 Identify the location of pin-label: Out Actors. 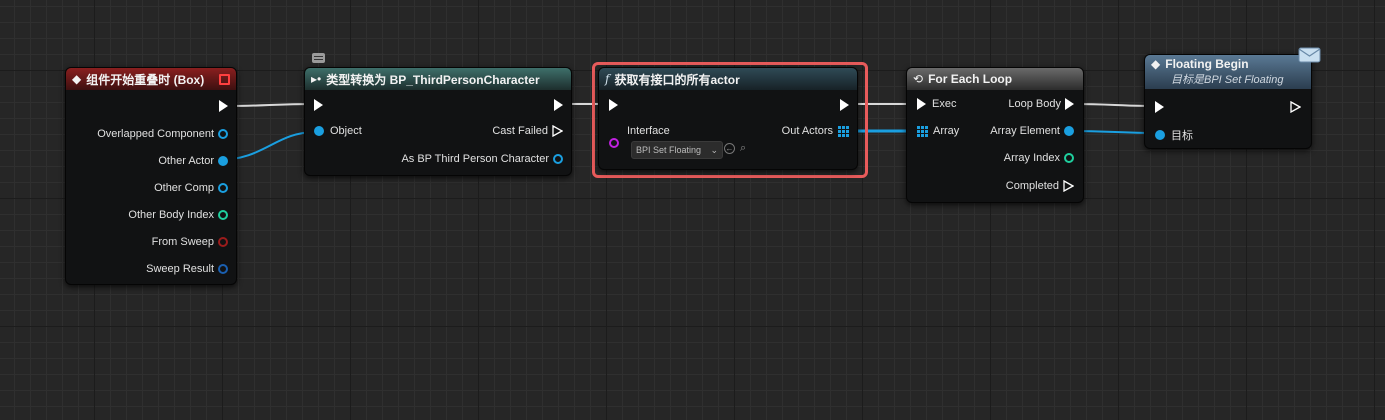
(807, 131).